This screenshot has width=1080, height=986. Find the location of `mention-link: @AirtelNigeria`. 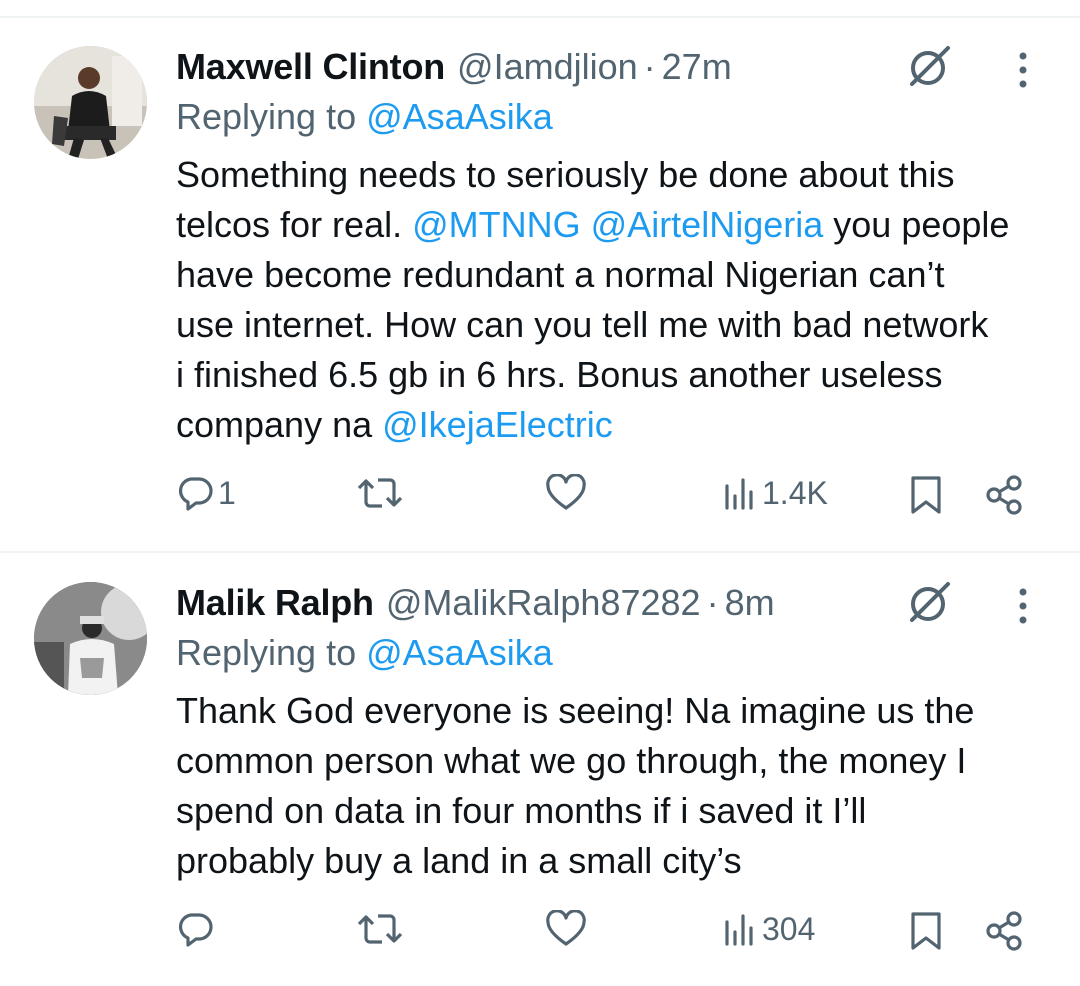

mention-link: @AirtelNigeria is located at coordinates (707, 224).